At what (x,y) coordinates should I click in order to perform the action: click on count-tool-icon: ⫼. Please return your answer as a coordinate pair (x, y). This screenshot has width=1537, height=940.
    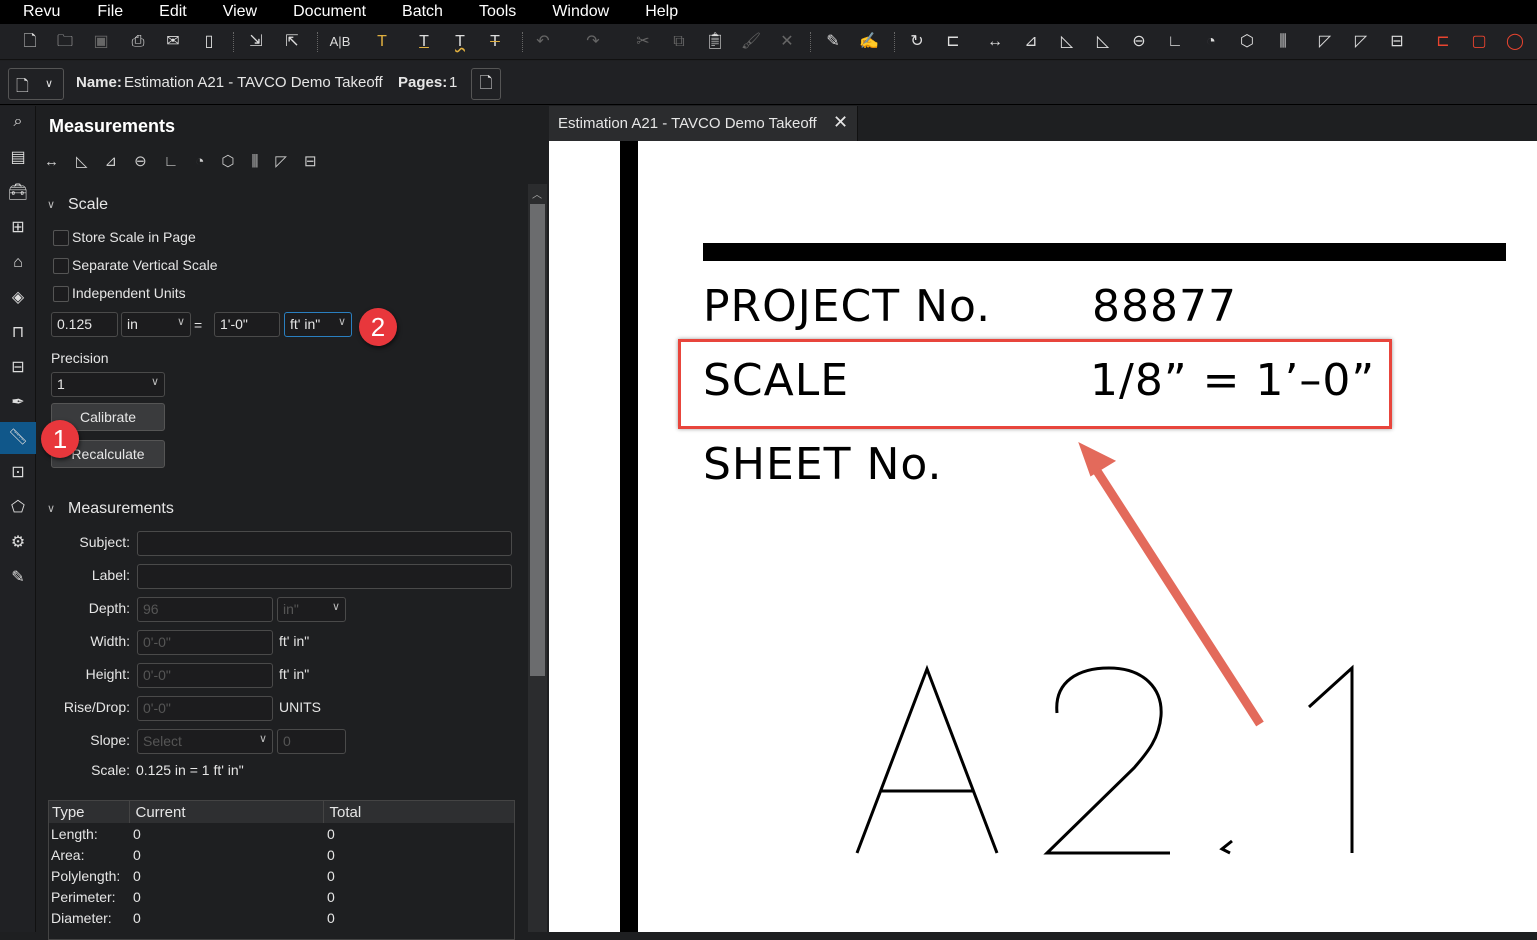
    Looking at the image, I should click on (1283, 42).